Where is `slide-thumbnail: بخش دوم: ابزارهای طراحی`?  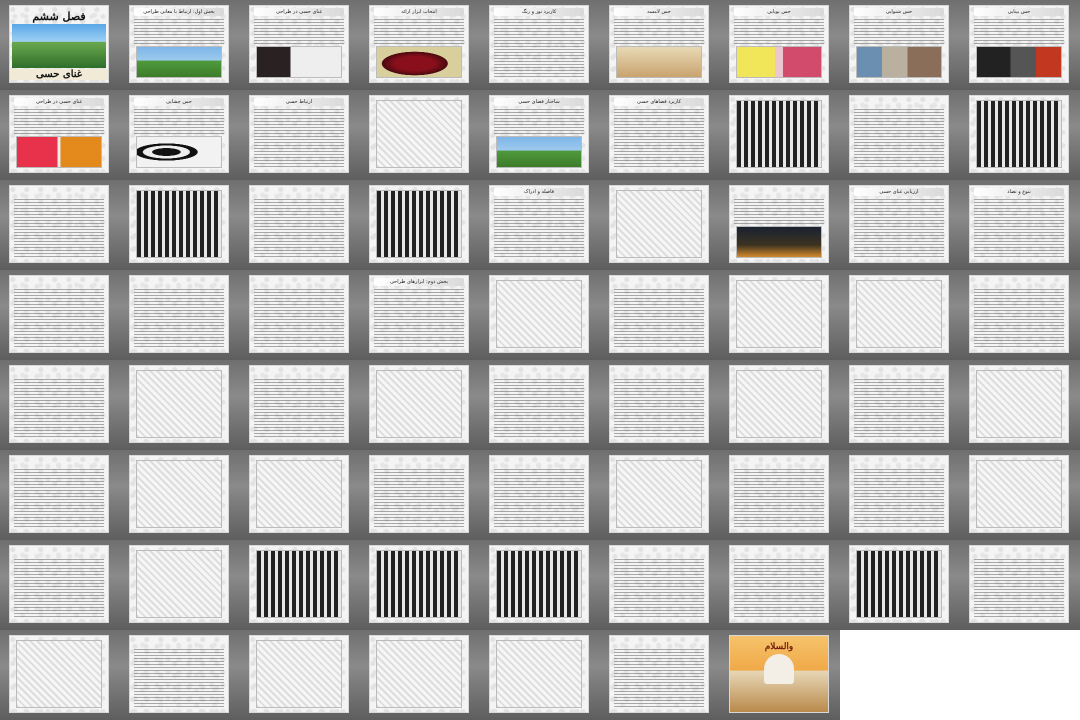
slide-thumbnail: بخش دوم: ابزارهای طراحی is located at coordinates (420, 315).